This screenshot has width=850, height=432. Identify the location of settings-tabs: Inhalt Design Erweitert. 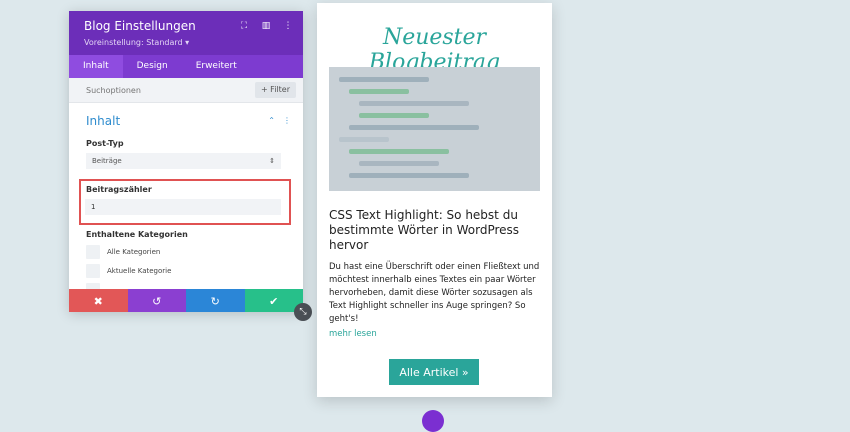
(186, 66).